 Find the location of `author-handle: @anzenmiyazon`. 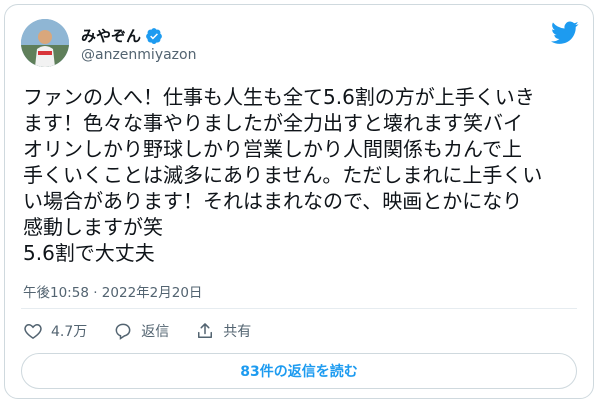

author-handle: @anzenmiyazon is located at coordinates (138, 55).